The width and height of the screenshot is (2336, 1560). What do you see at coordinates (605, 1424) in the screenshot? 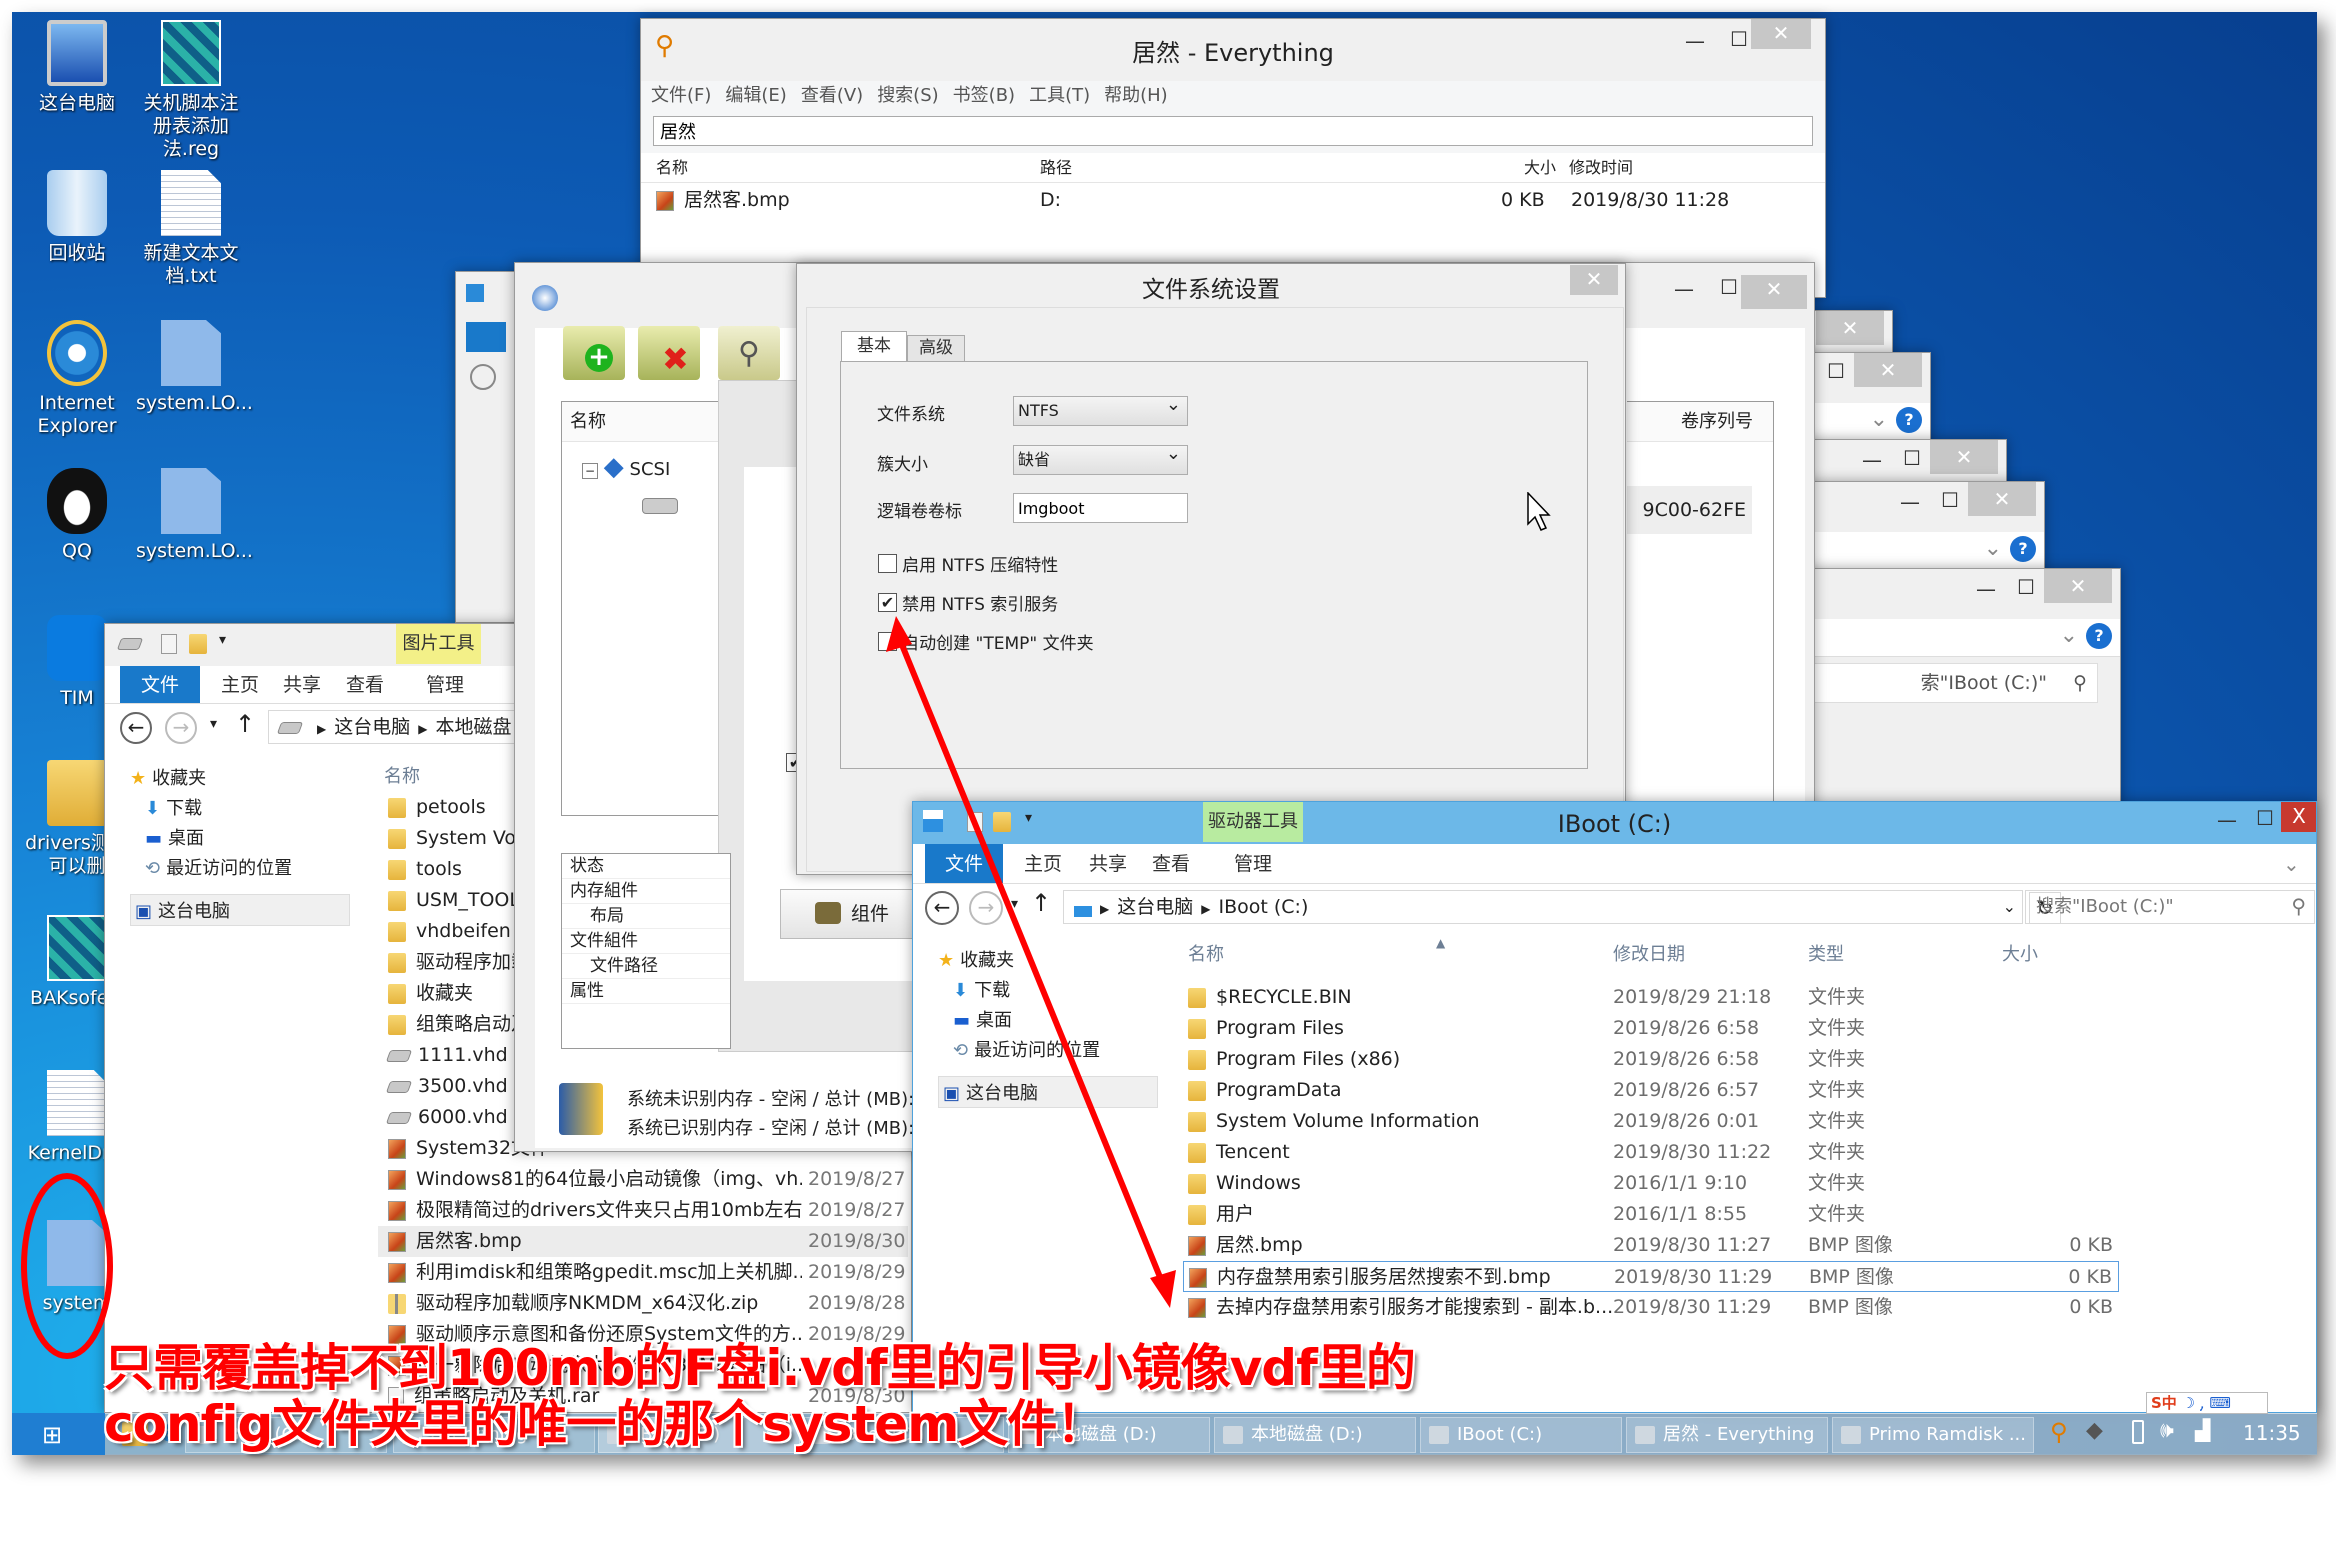
I see `annotation-line-2: config文件夹里的唯一的那个system文件！` at bounding box center [605, 1424].